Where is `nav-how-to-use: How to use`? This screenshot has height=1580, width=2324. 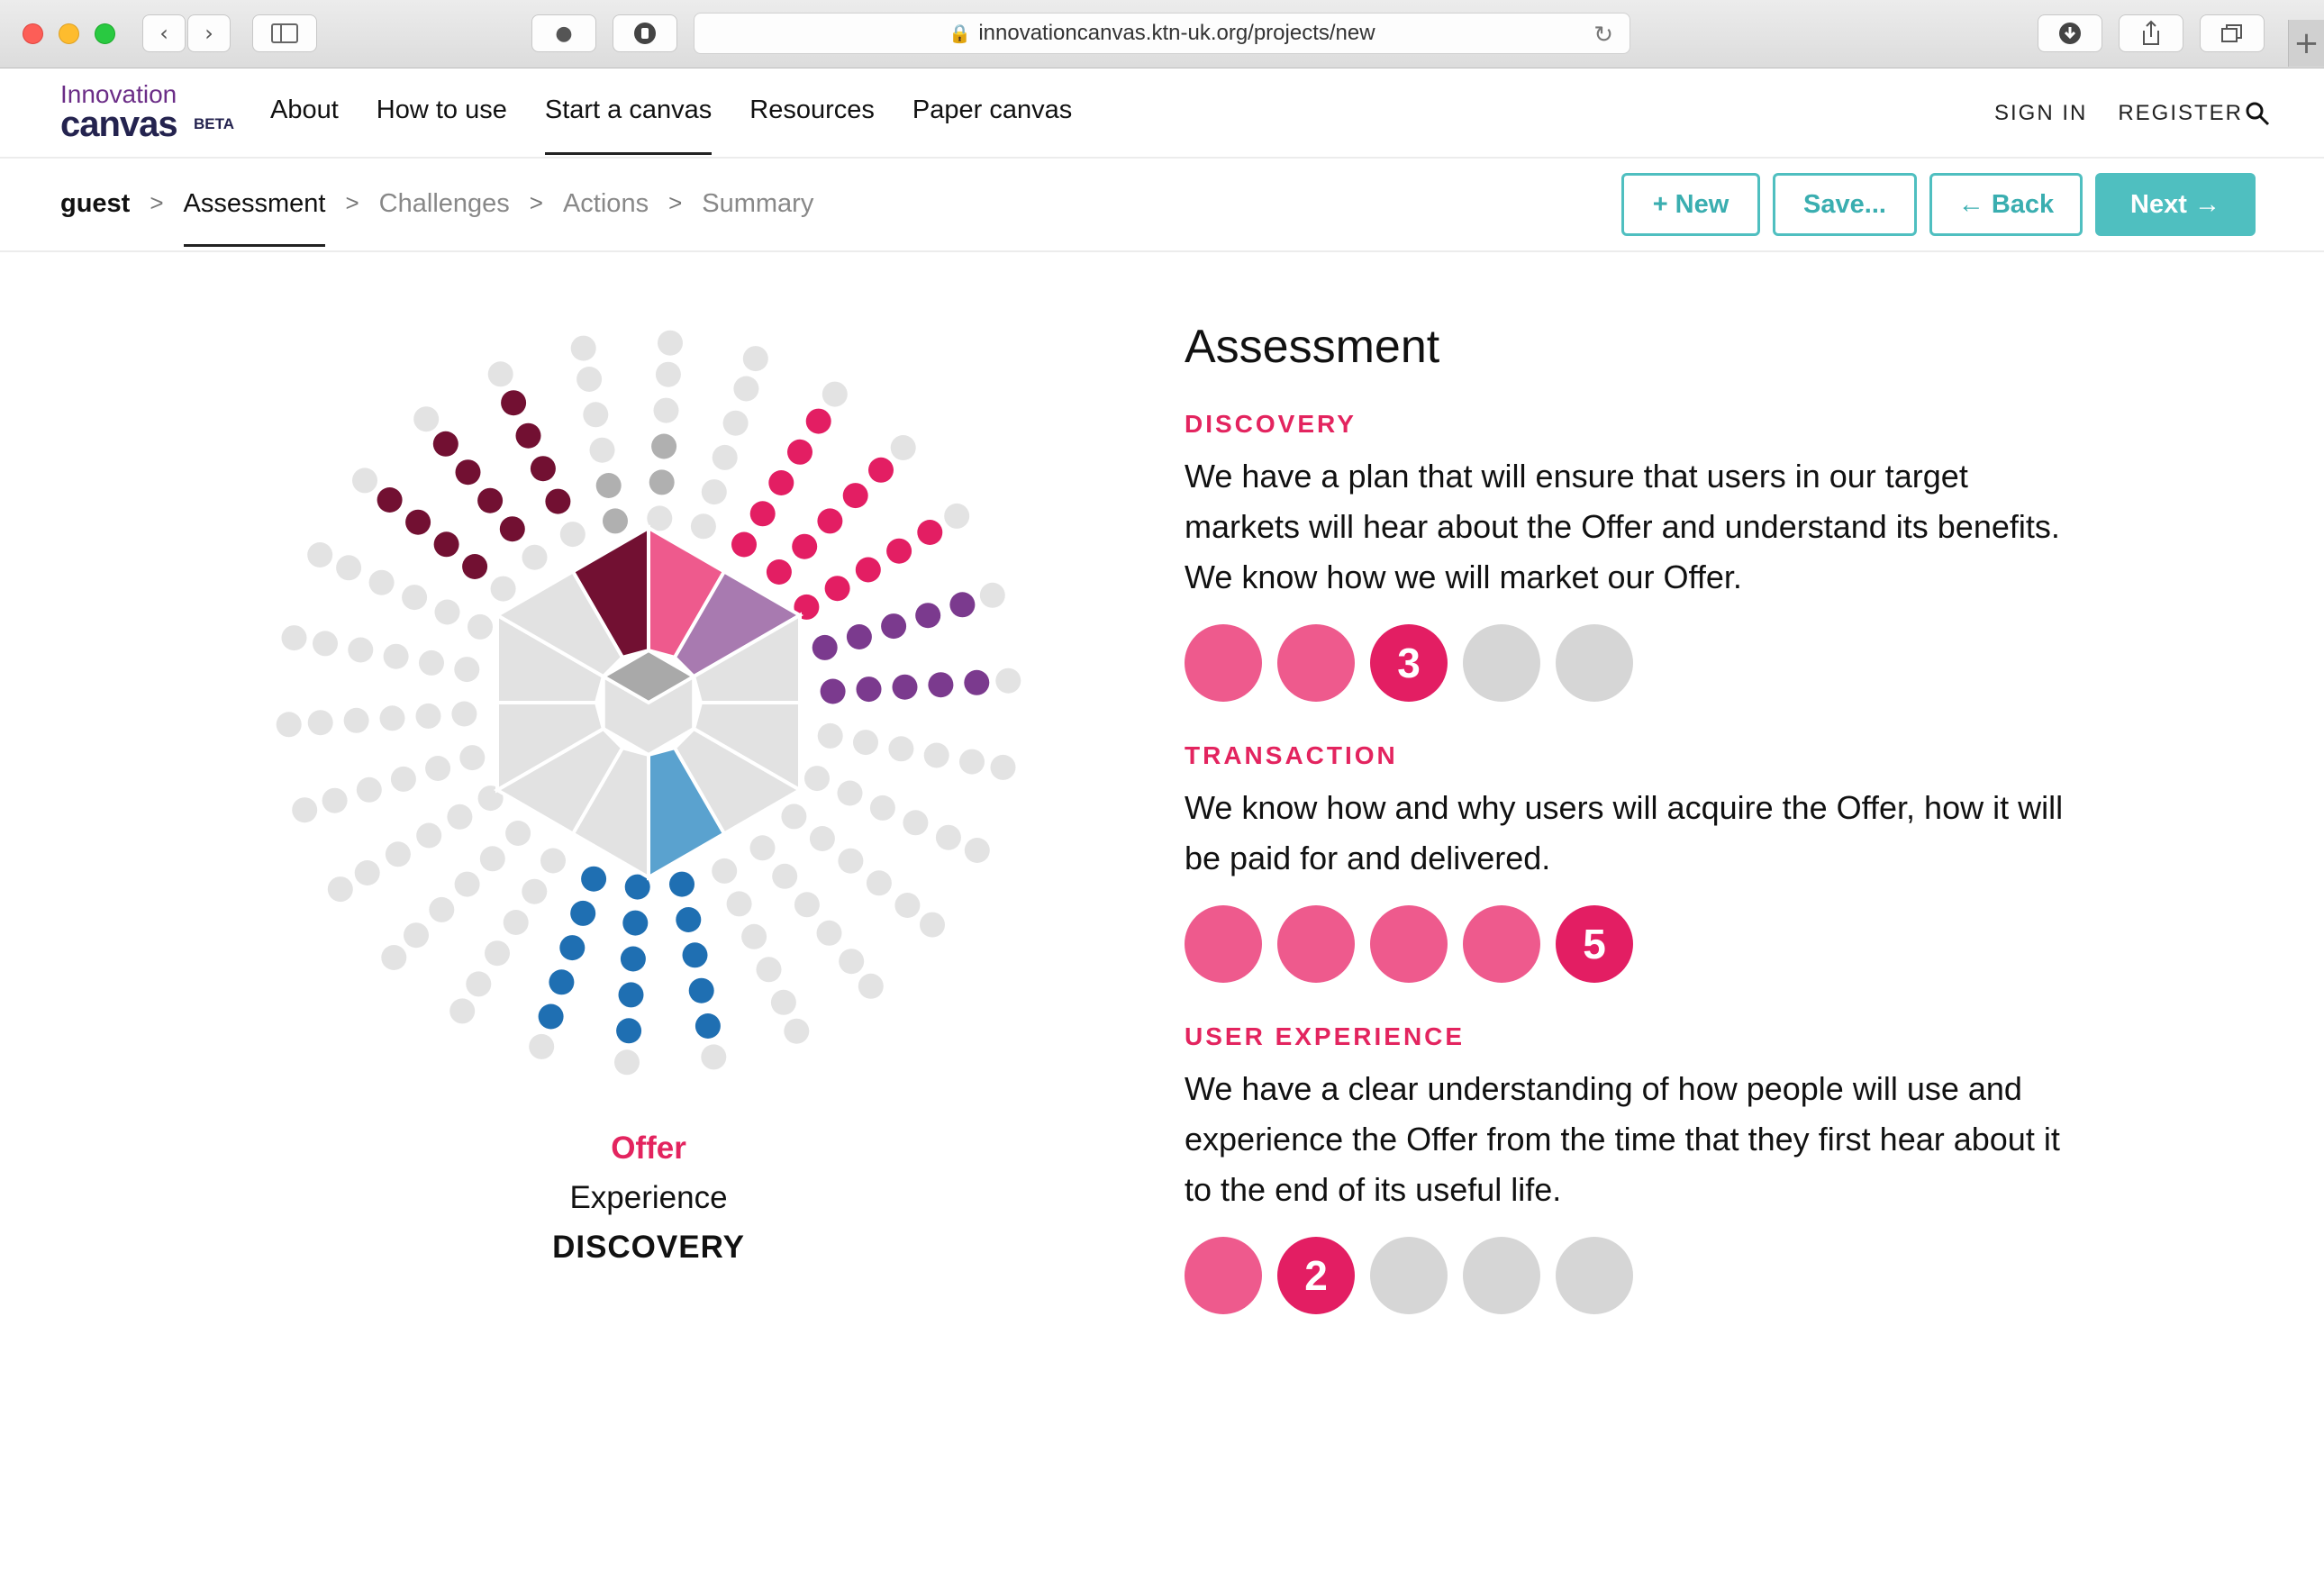 nav-how-to-use: How to use is located at coordinates (442, 125).